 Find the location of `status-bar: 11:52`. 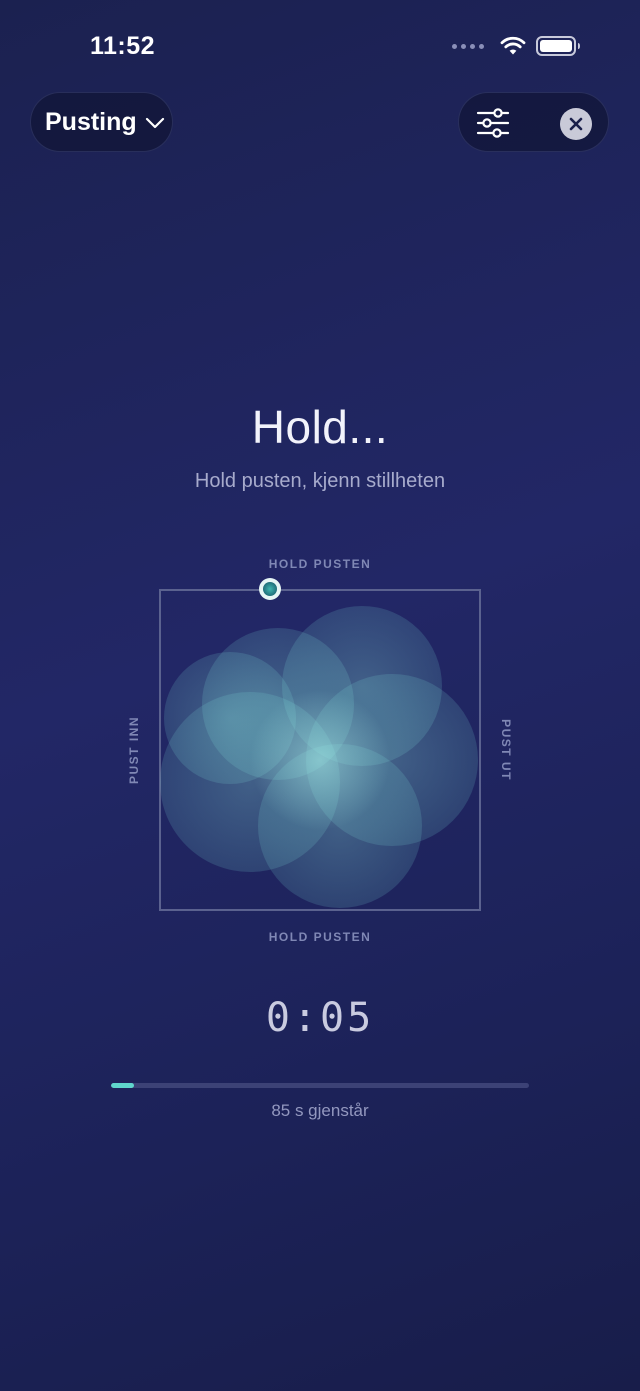

status-bar: 11:52 is located at coordinates (320, 45).